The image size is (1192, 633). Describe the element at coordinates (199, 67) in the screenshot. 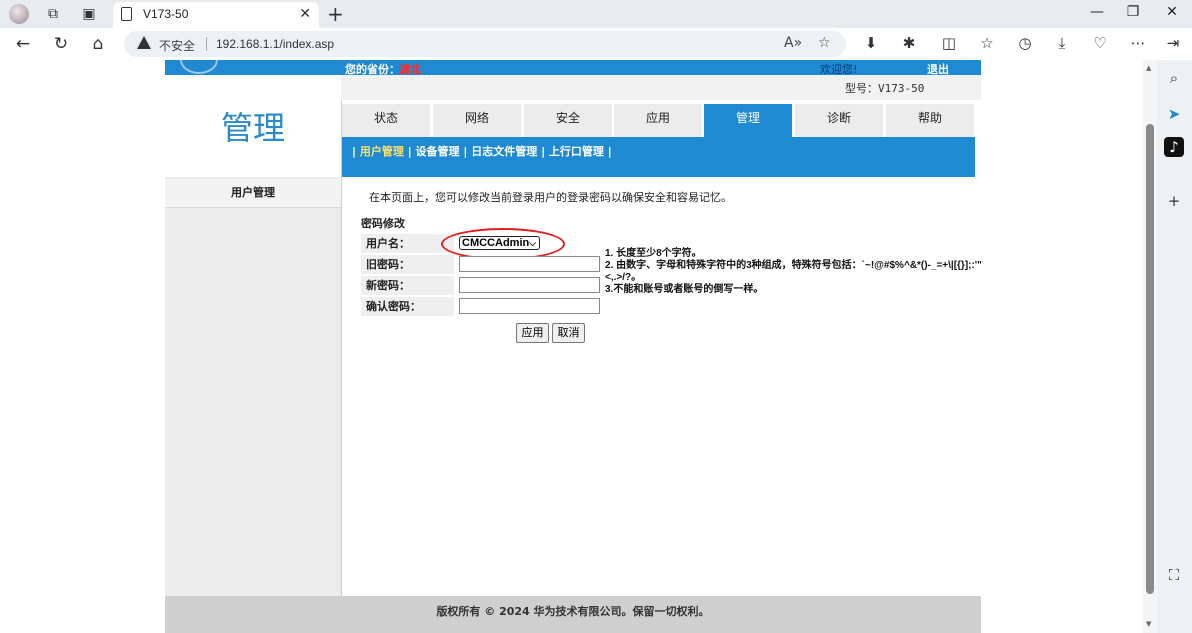

I see `logo` at that location.